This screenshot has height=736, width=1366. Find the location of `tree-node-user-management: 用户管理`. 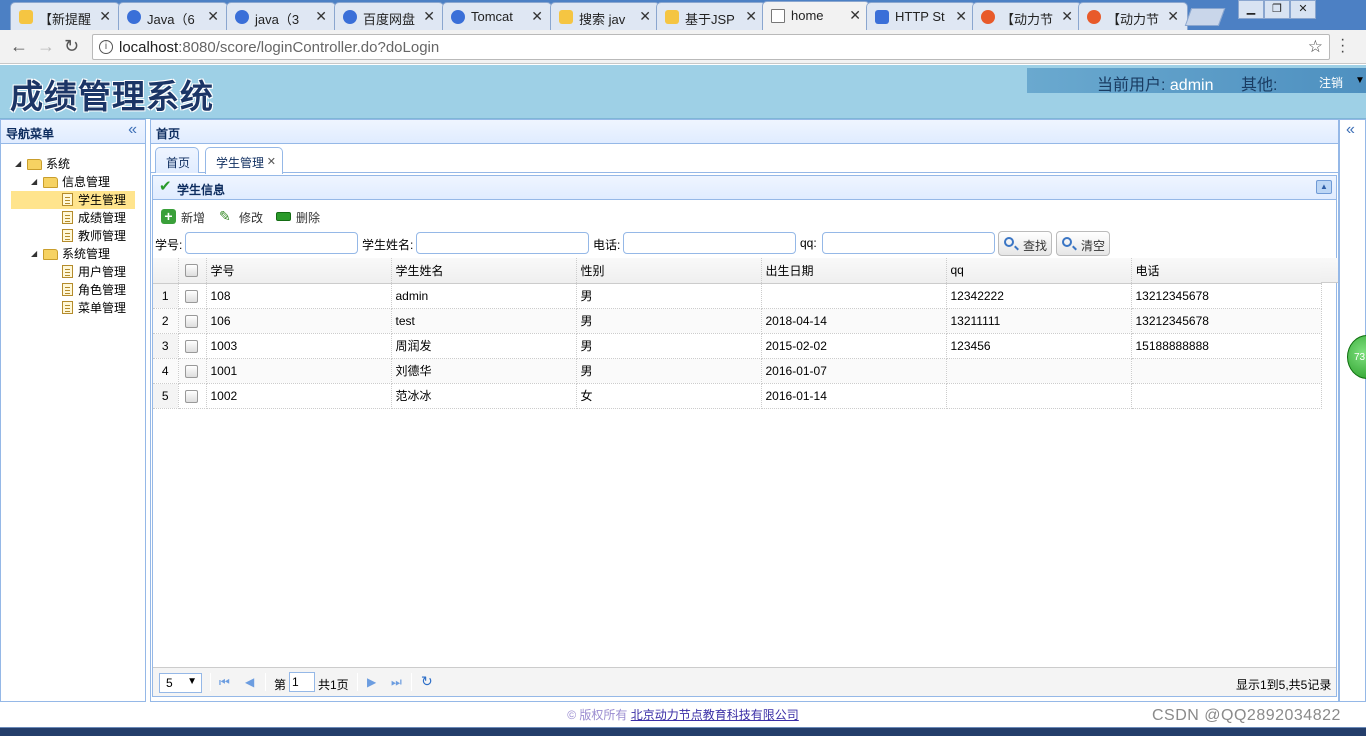

tree-node-user-management: 用户管理 is located at coordinates (73, 272).